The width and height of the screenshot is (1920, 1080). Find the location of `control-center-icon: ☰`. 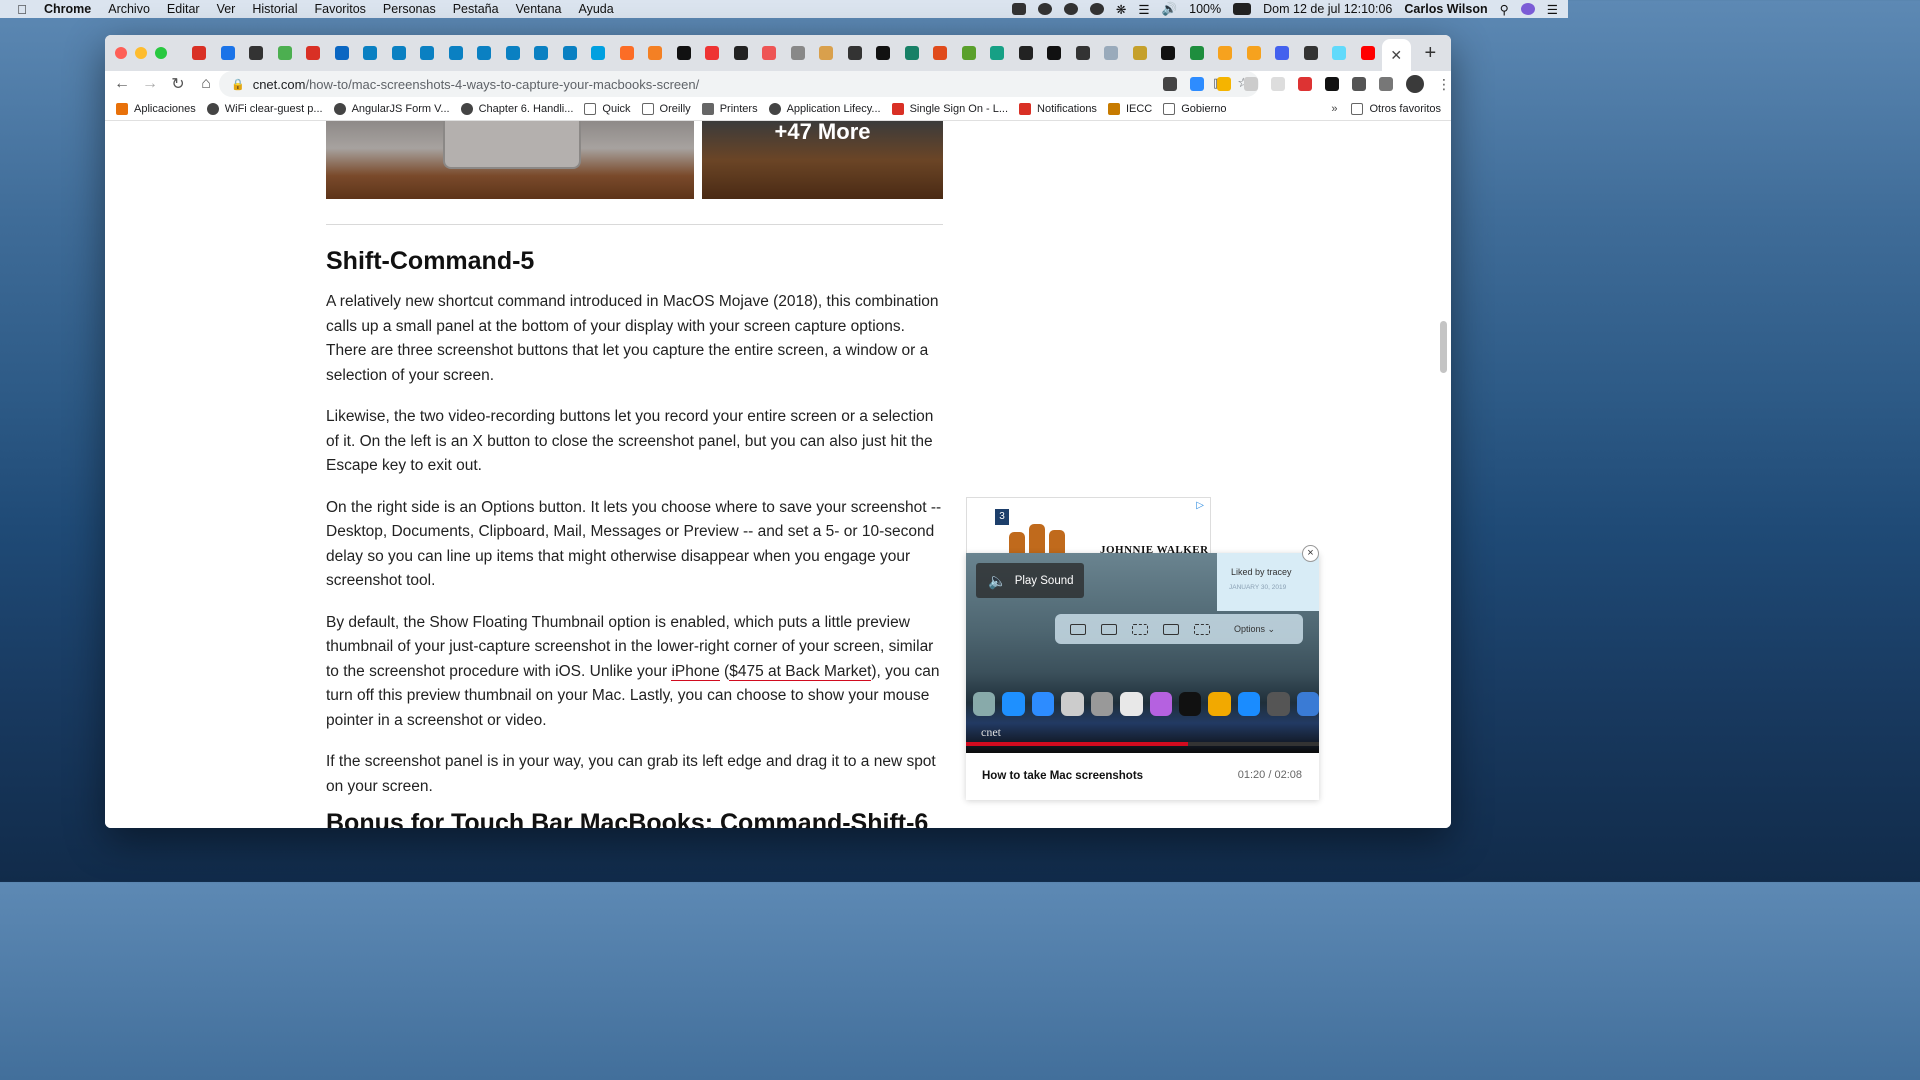

control-center-icon: ☰ is located at coordinates (1552, 9).